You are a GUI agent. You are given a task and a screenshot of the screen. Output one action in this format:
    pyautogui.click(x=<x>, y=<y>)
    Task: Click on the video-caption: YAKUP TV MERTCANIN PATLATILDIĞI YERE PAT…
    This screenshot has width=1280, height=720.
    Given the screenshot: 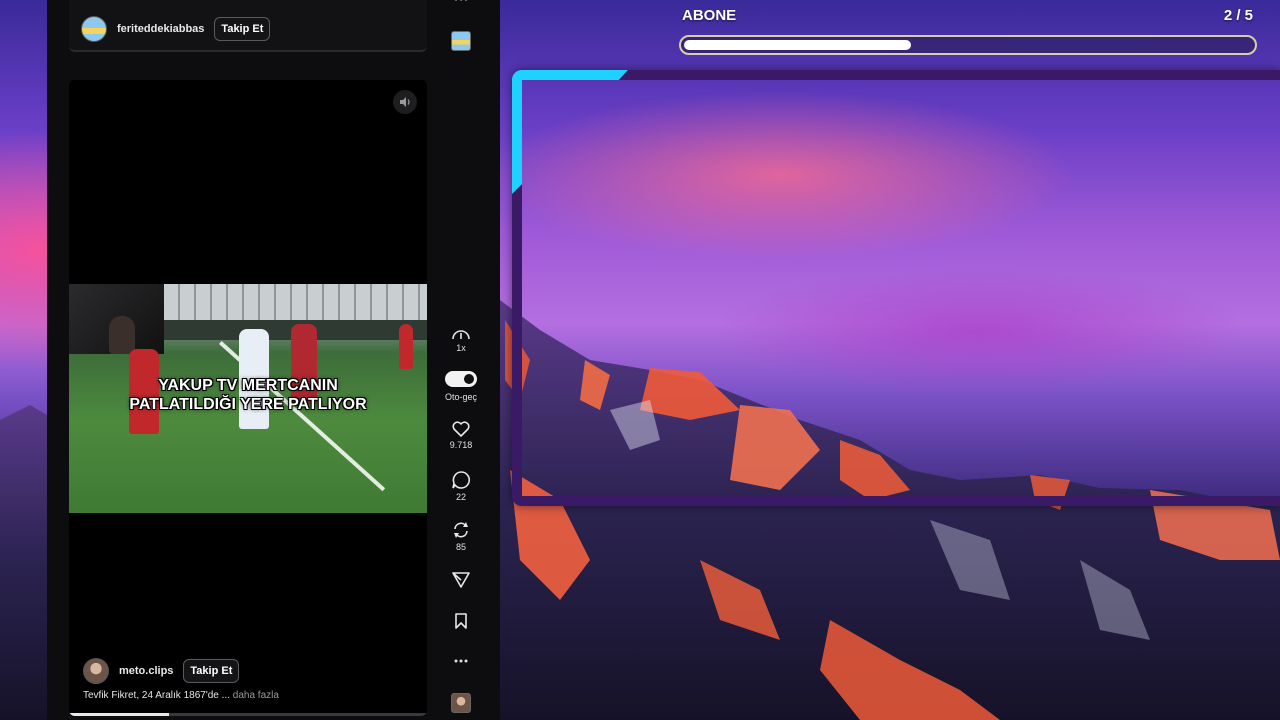 What is the action you would take?
    pyautogui.click(x=248, y=395)
    